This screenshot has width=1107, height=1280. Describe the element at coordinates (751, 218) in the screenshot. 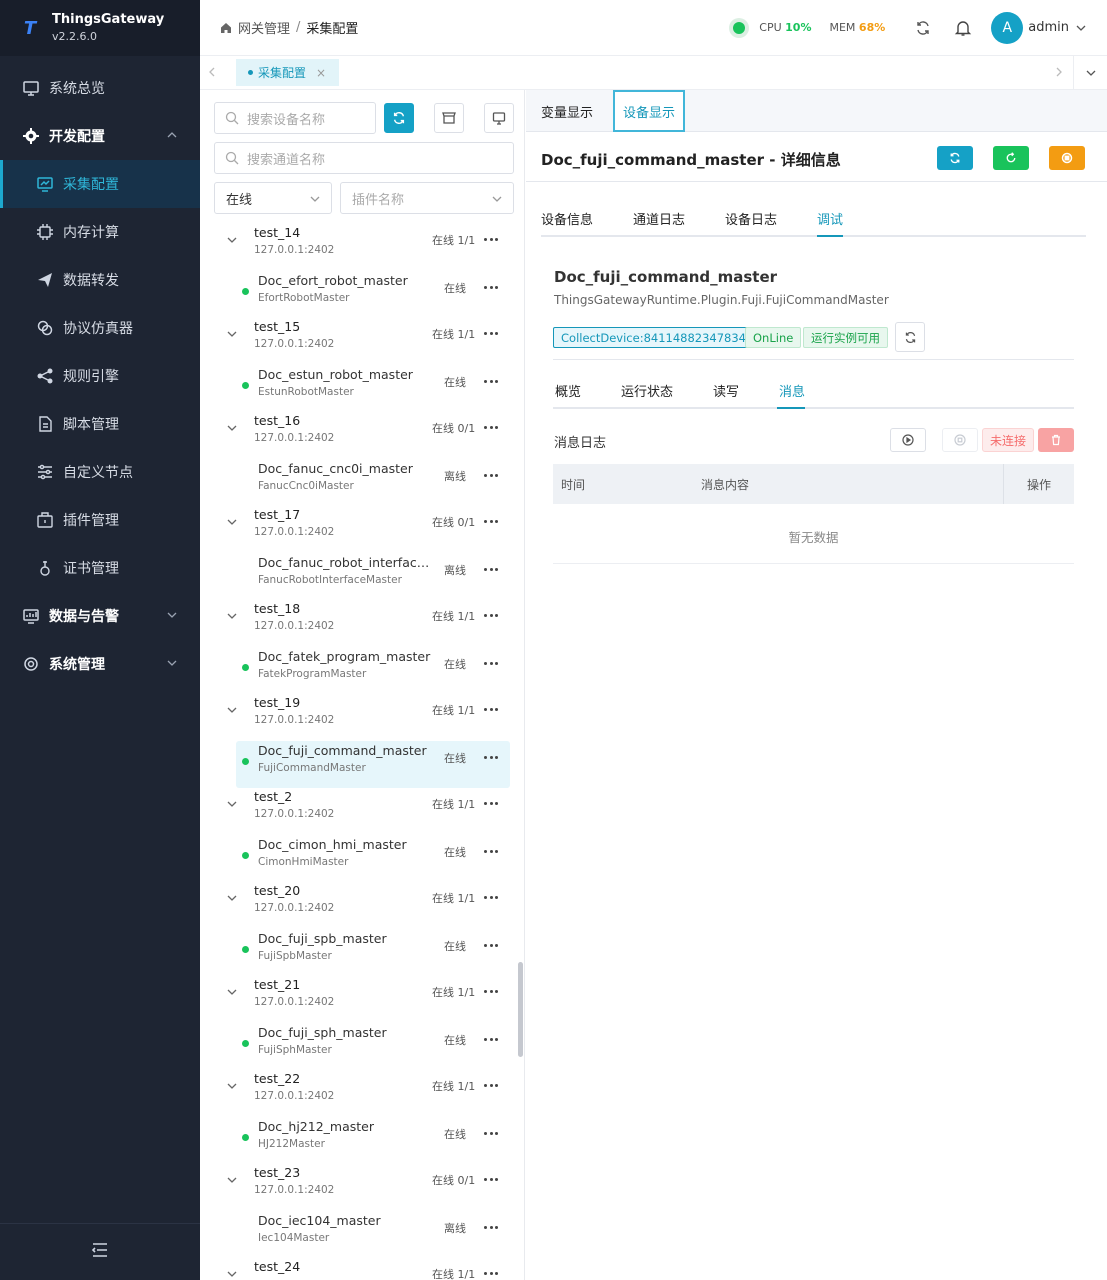

I see `tab-device-log: 设备日志` at that location.